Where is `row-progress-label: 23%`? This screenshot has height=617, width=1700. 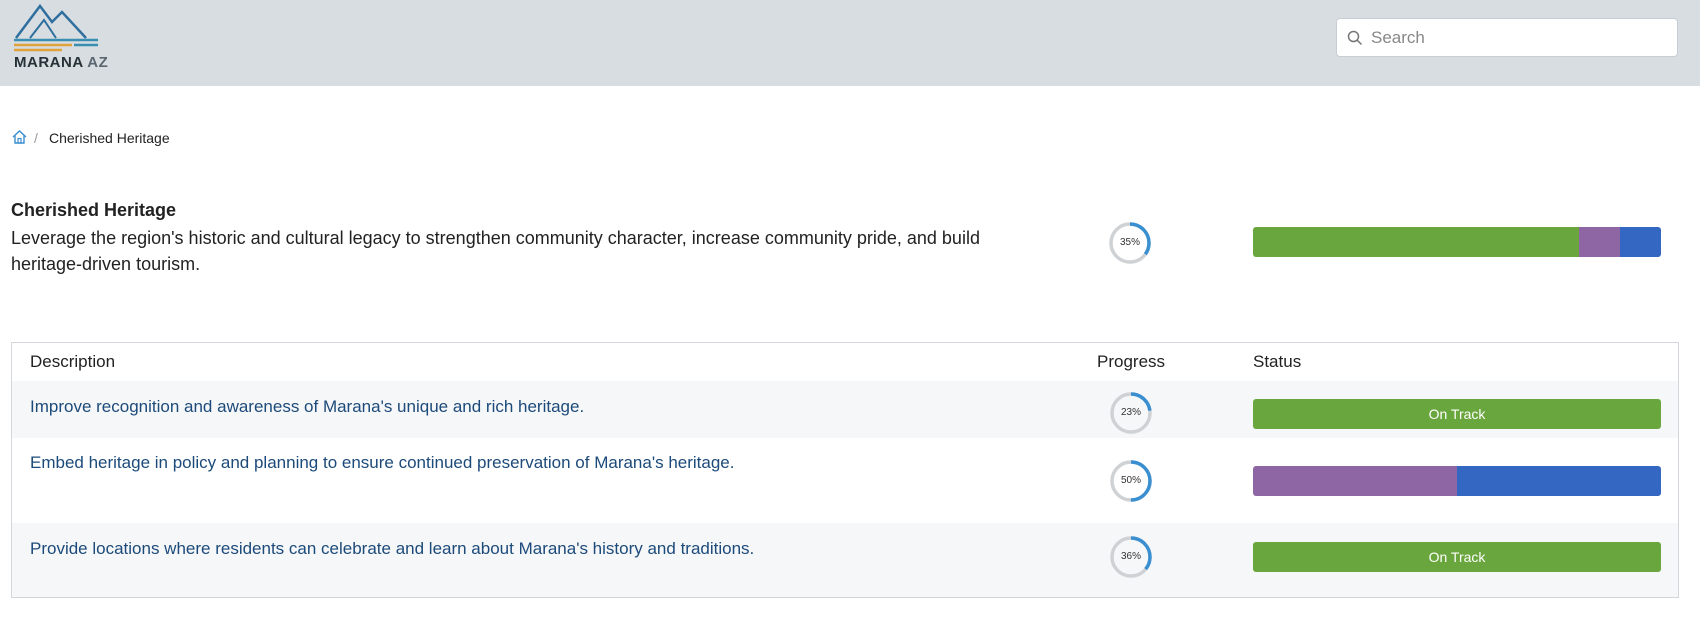
row-progress-label: 23% is located at coordinates (1130, 412).